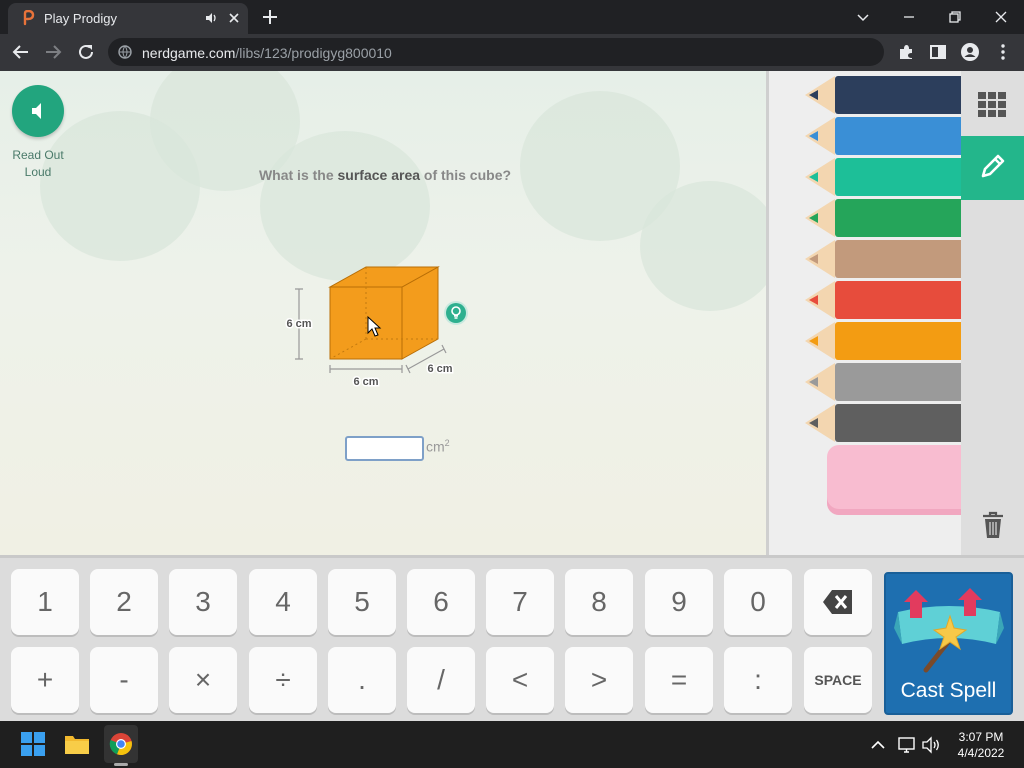 Image resolution: width=1024 pixels, height=768 pixels. I want to click on browser-tab-strip: Play Prodigy, so click(512, 17).